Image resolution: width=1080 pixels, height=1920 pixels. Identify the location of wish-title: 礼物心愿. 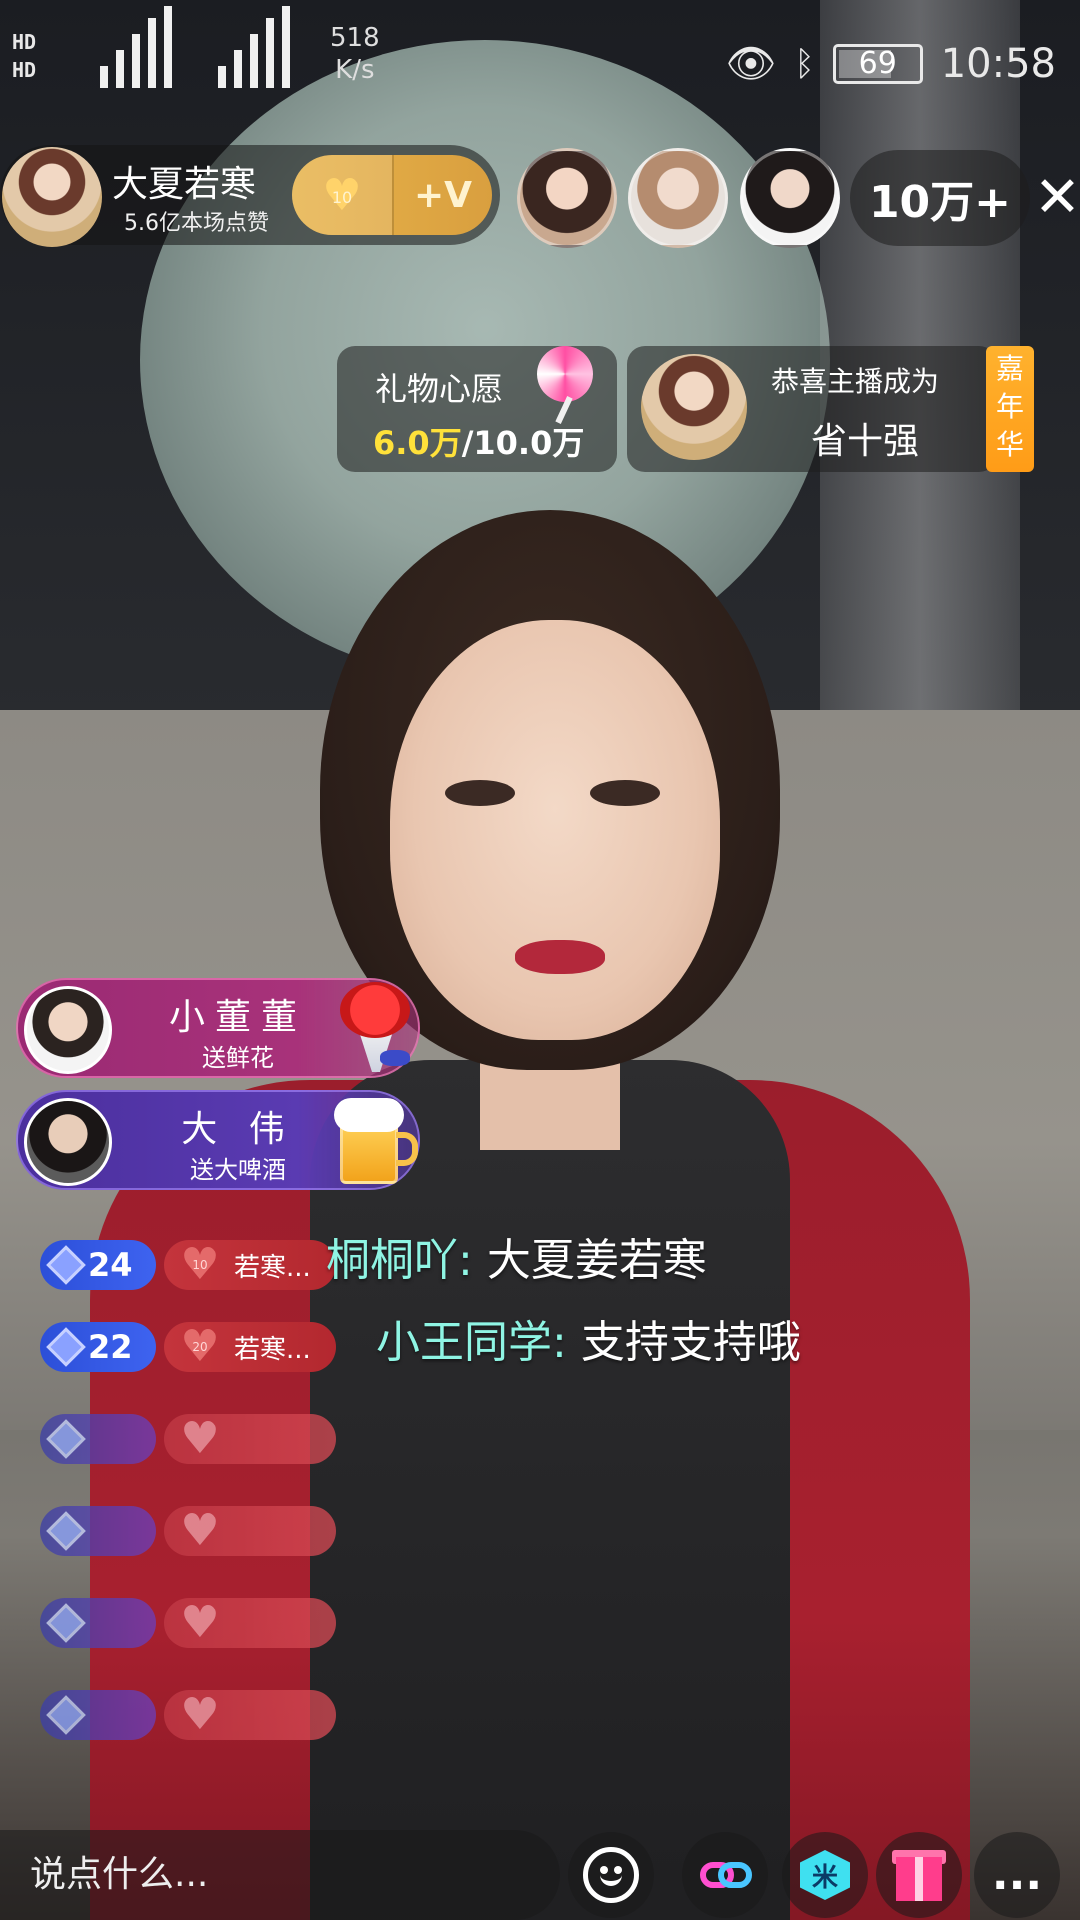
(439, 389).